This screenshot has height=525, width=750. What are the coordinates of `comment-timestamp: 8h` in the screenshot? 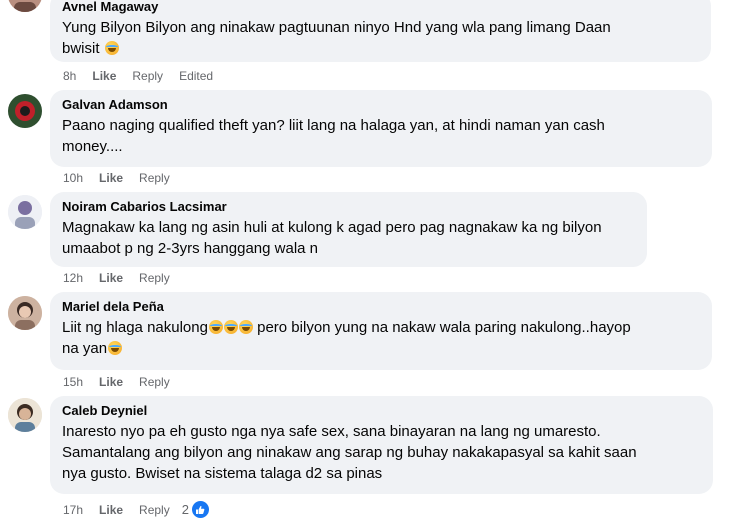 It's located at (69, 76).